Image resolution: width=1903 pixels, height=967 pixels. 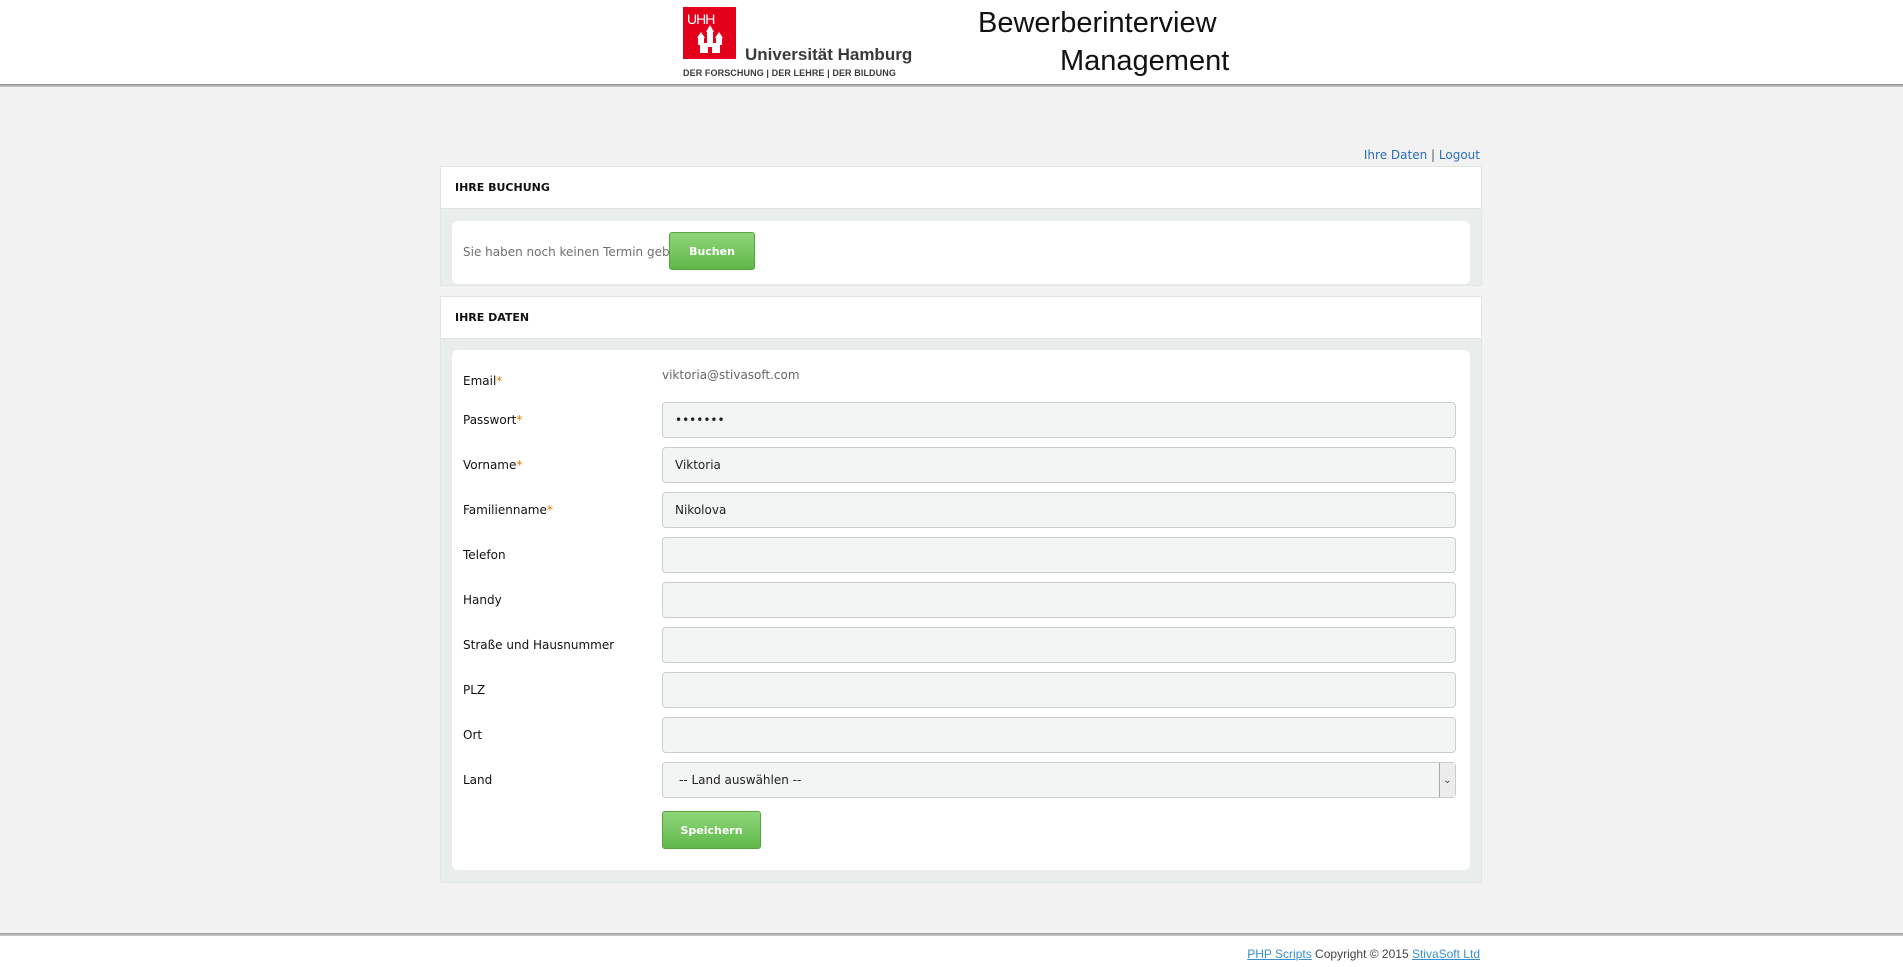 I want to click on country-label: Land, so click(x=478, y=780).